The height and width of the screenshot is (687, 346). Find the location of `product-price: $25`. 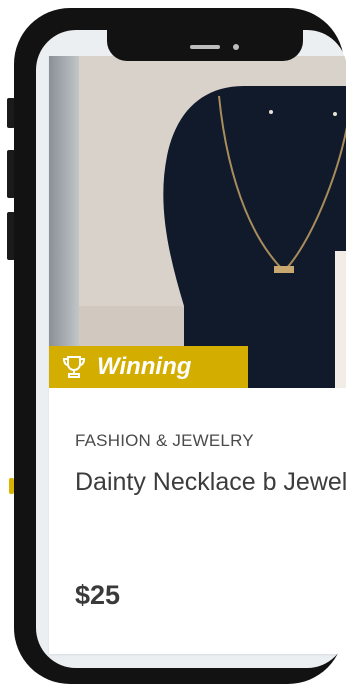

product-price: $25 is located at coordinates (98, 595).